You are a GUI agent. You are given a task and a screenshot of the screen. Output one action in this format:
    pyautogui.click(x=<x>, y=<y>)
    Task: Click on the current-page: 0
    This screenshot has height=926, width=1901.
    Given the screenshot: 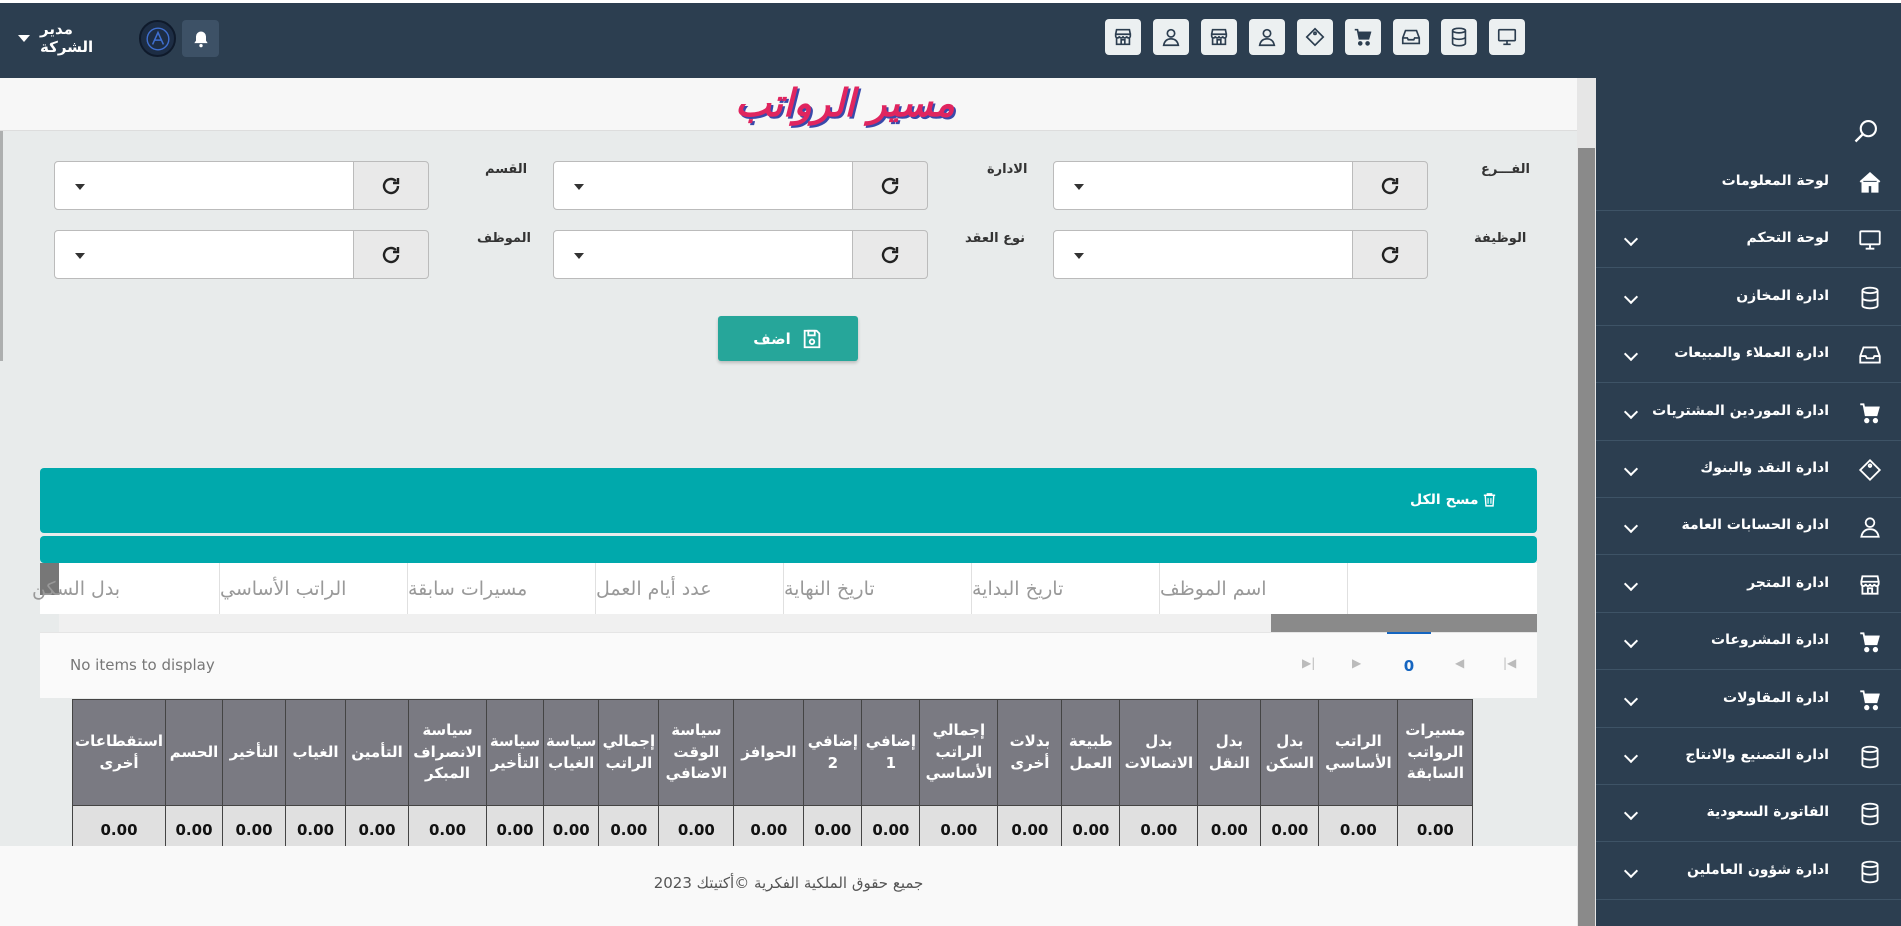 What is the action you would take?
    pyautogui.click(x=1409, y=665)
    